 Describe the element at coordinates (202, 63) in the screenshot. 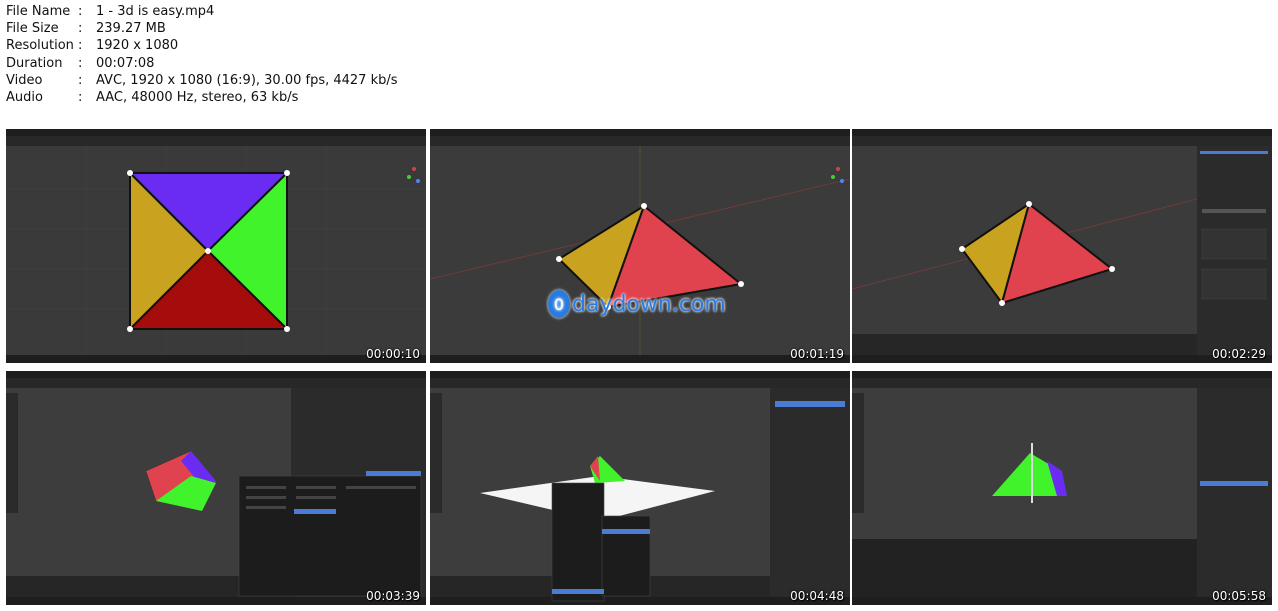

I see `info-row-duration: Duration : 00:07:08` at that location.